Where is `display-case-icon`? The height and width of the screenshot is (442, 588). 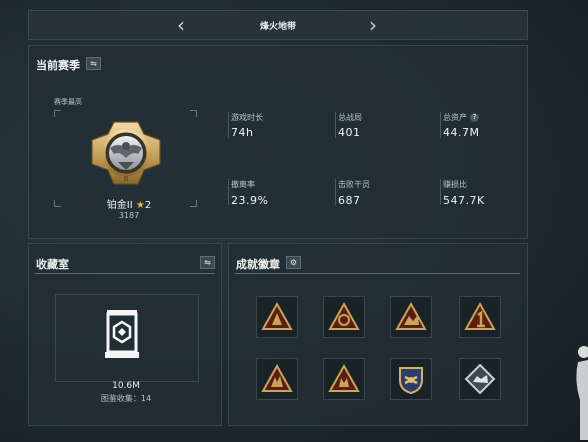
display-case-icon is located at coordinates (122, 334).